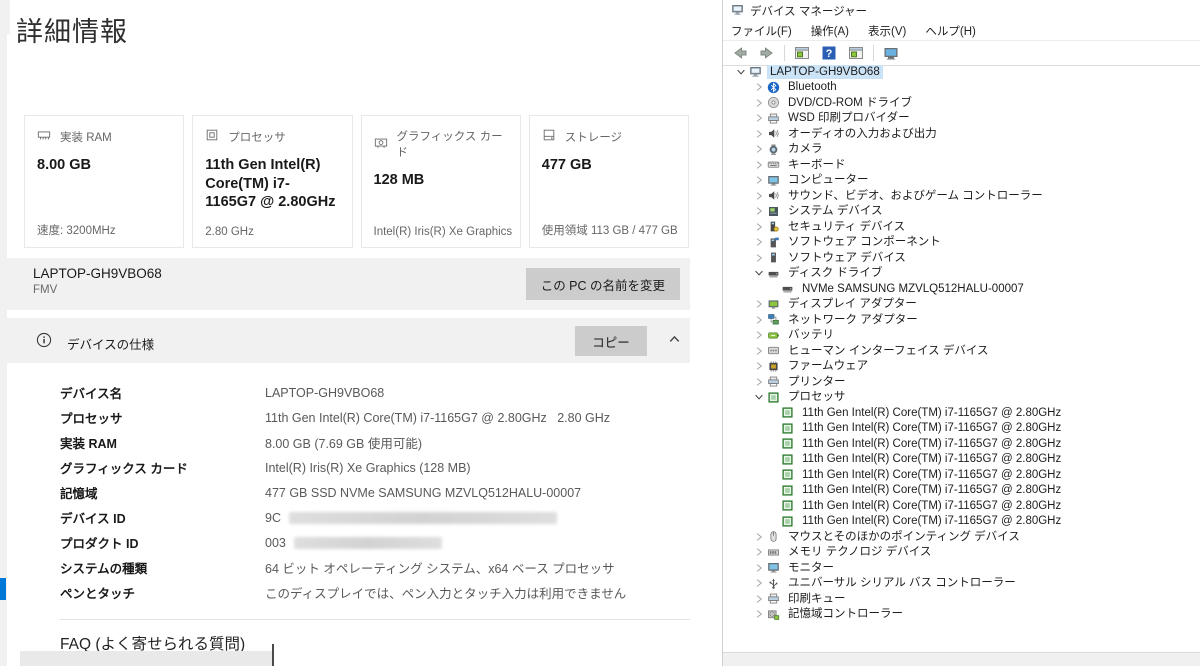 The height and width of the screenshot is (666, 1200). I want to click on tree-item: マウスとそのほかのポインティング デバイス, so click(961, 537).